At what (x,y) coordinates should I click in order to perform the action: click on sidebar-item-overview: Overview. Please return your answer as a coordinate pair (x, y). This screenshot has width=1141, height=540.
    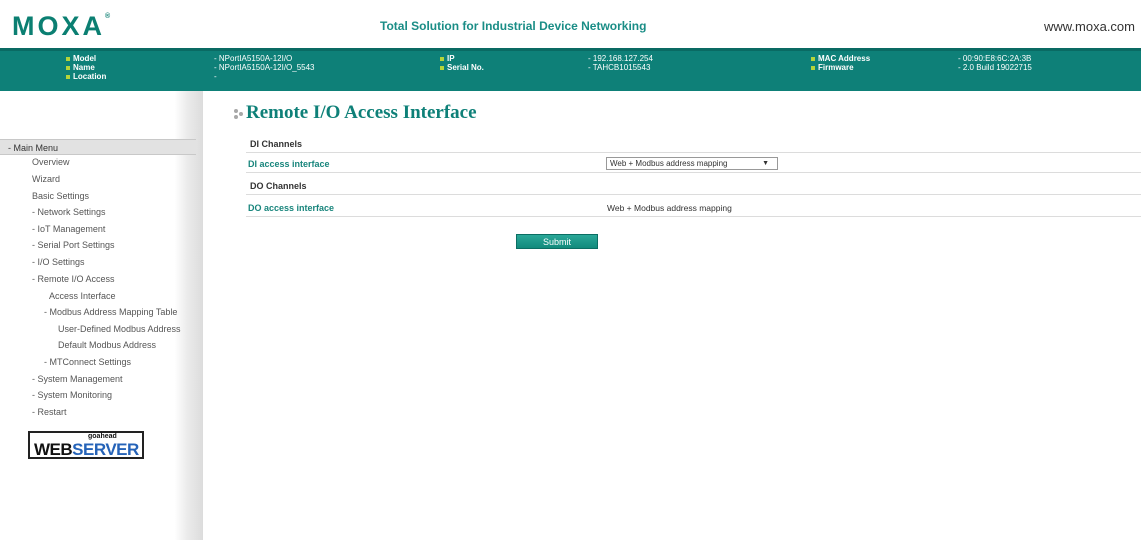
    Looking at the image, I should click on (51, 162).